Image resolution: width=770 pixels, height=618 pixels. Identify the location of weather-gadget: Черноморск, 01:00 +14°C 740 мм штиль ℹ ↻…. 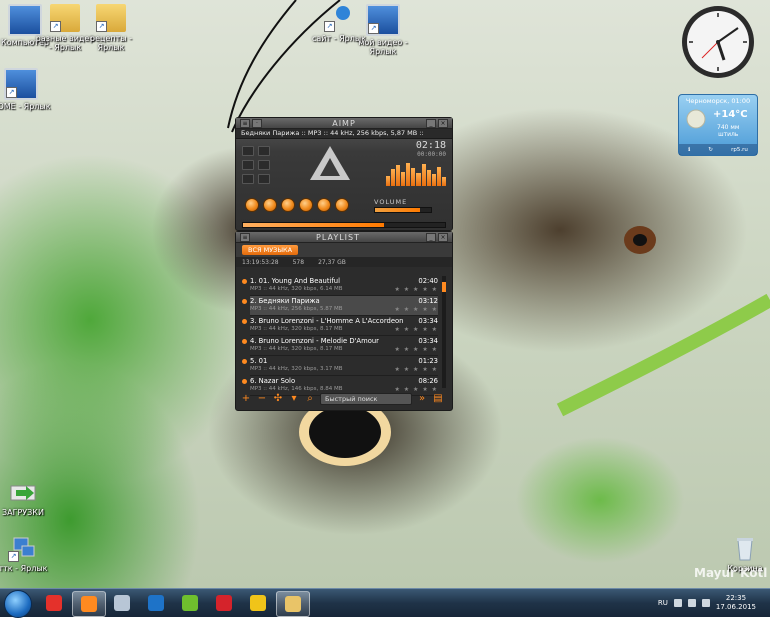
(718, 125).